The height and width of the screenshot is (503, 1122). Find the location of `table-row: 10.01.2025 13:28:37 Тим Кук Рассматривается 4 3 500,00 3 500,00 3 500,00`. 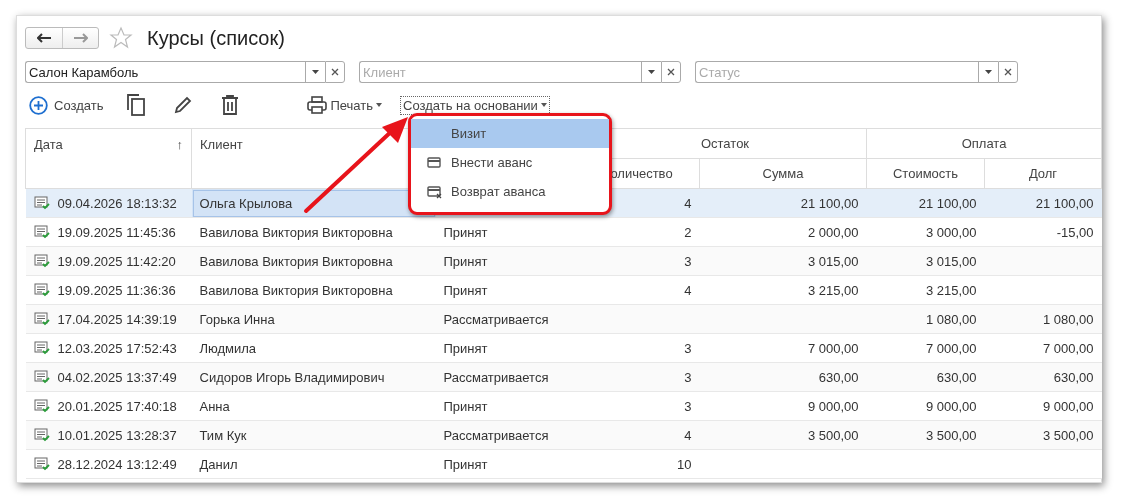

table-row: 10.01.2025 13:28:37 Тим Кук Рассматривается 4 3 500,00 3 500,00 3 500,00 is located at coordinates (563, 435).